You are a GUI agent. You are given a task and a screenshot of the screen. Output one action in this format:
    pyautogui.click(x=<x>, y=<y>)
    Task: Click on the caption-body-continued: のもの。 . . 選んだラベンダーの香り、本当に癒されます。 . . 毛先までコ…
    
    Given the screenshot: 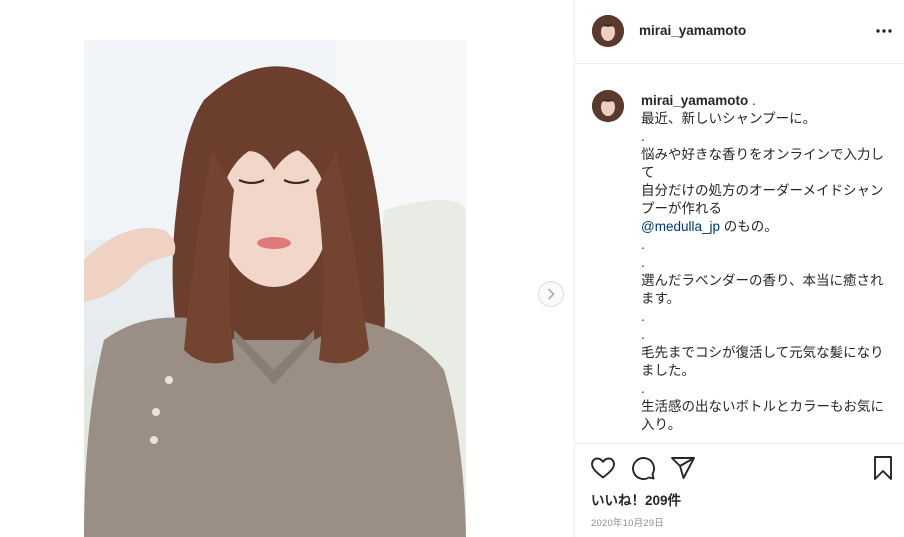 What is the action you would take?
    pyautogui.click(x=762, y=325)
    